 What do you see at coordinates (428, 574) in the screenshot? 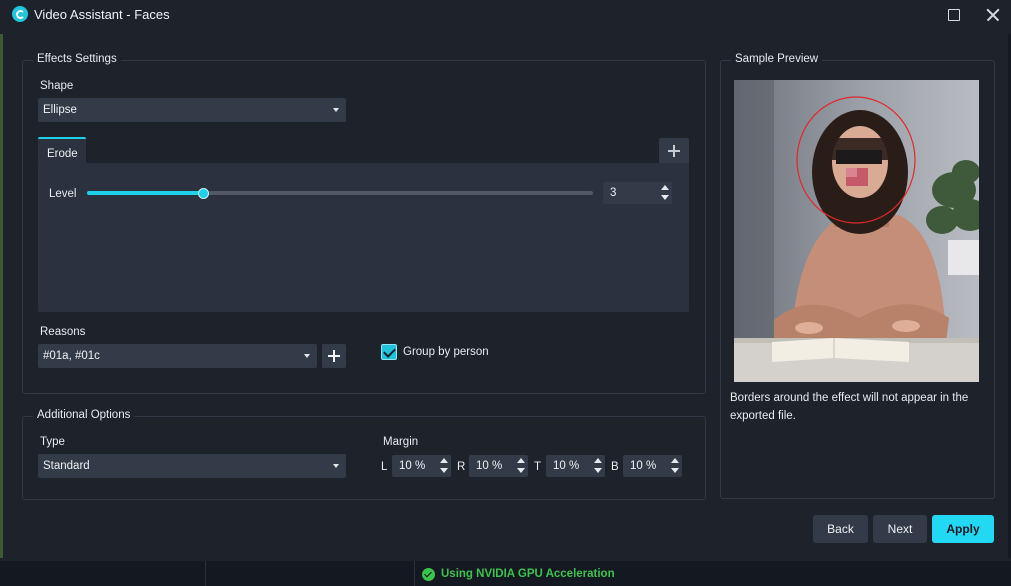
I see `check-circle-icon` at bounding box center [428, 574].